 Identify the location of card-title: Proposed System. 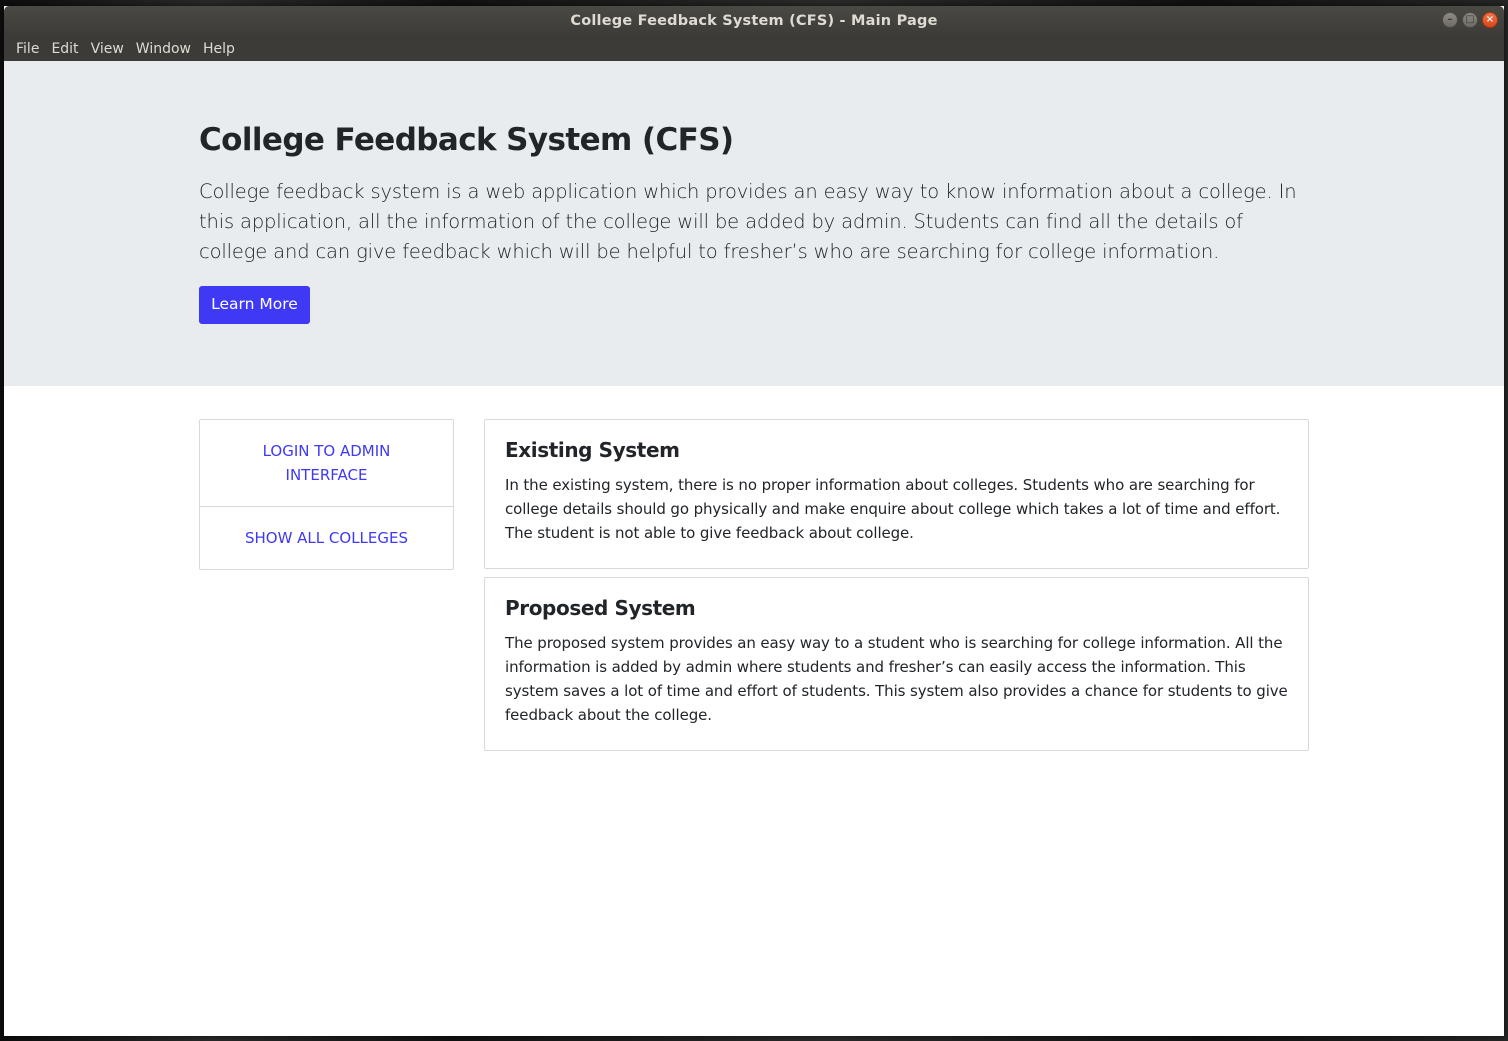
(600, 608).